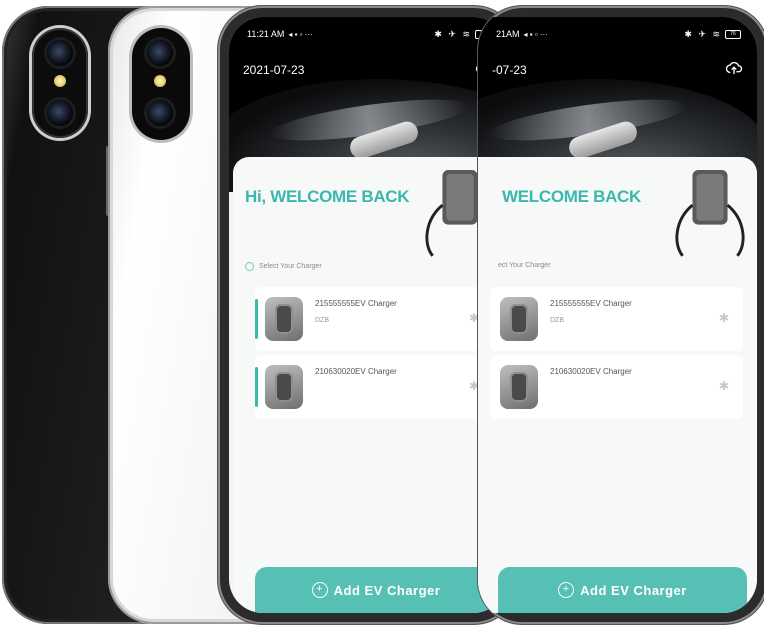  I want to click on welcome-title: Hi, WELCOME BACK, so click(327, 196).